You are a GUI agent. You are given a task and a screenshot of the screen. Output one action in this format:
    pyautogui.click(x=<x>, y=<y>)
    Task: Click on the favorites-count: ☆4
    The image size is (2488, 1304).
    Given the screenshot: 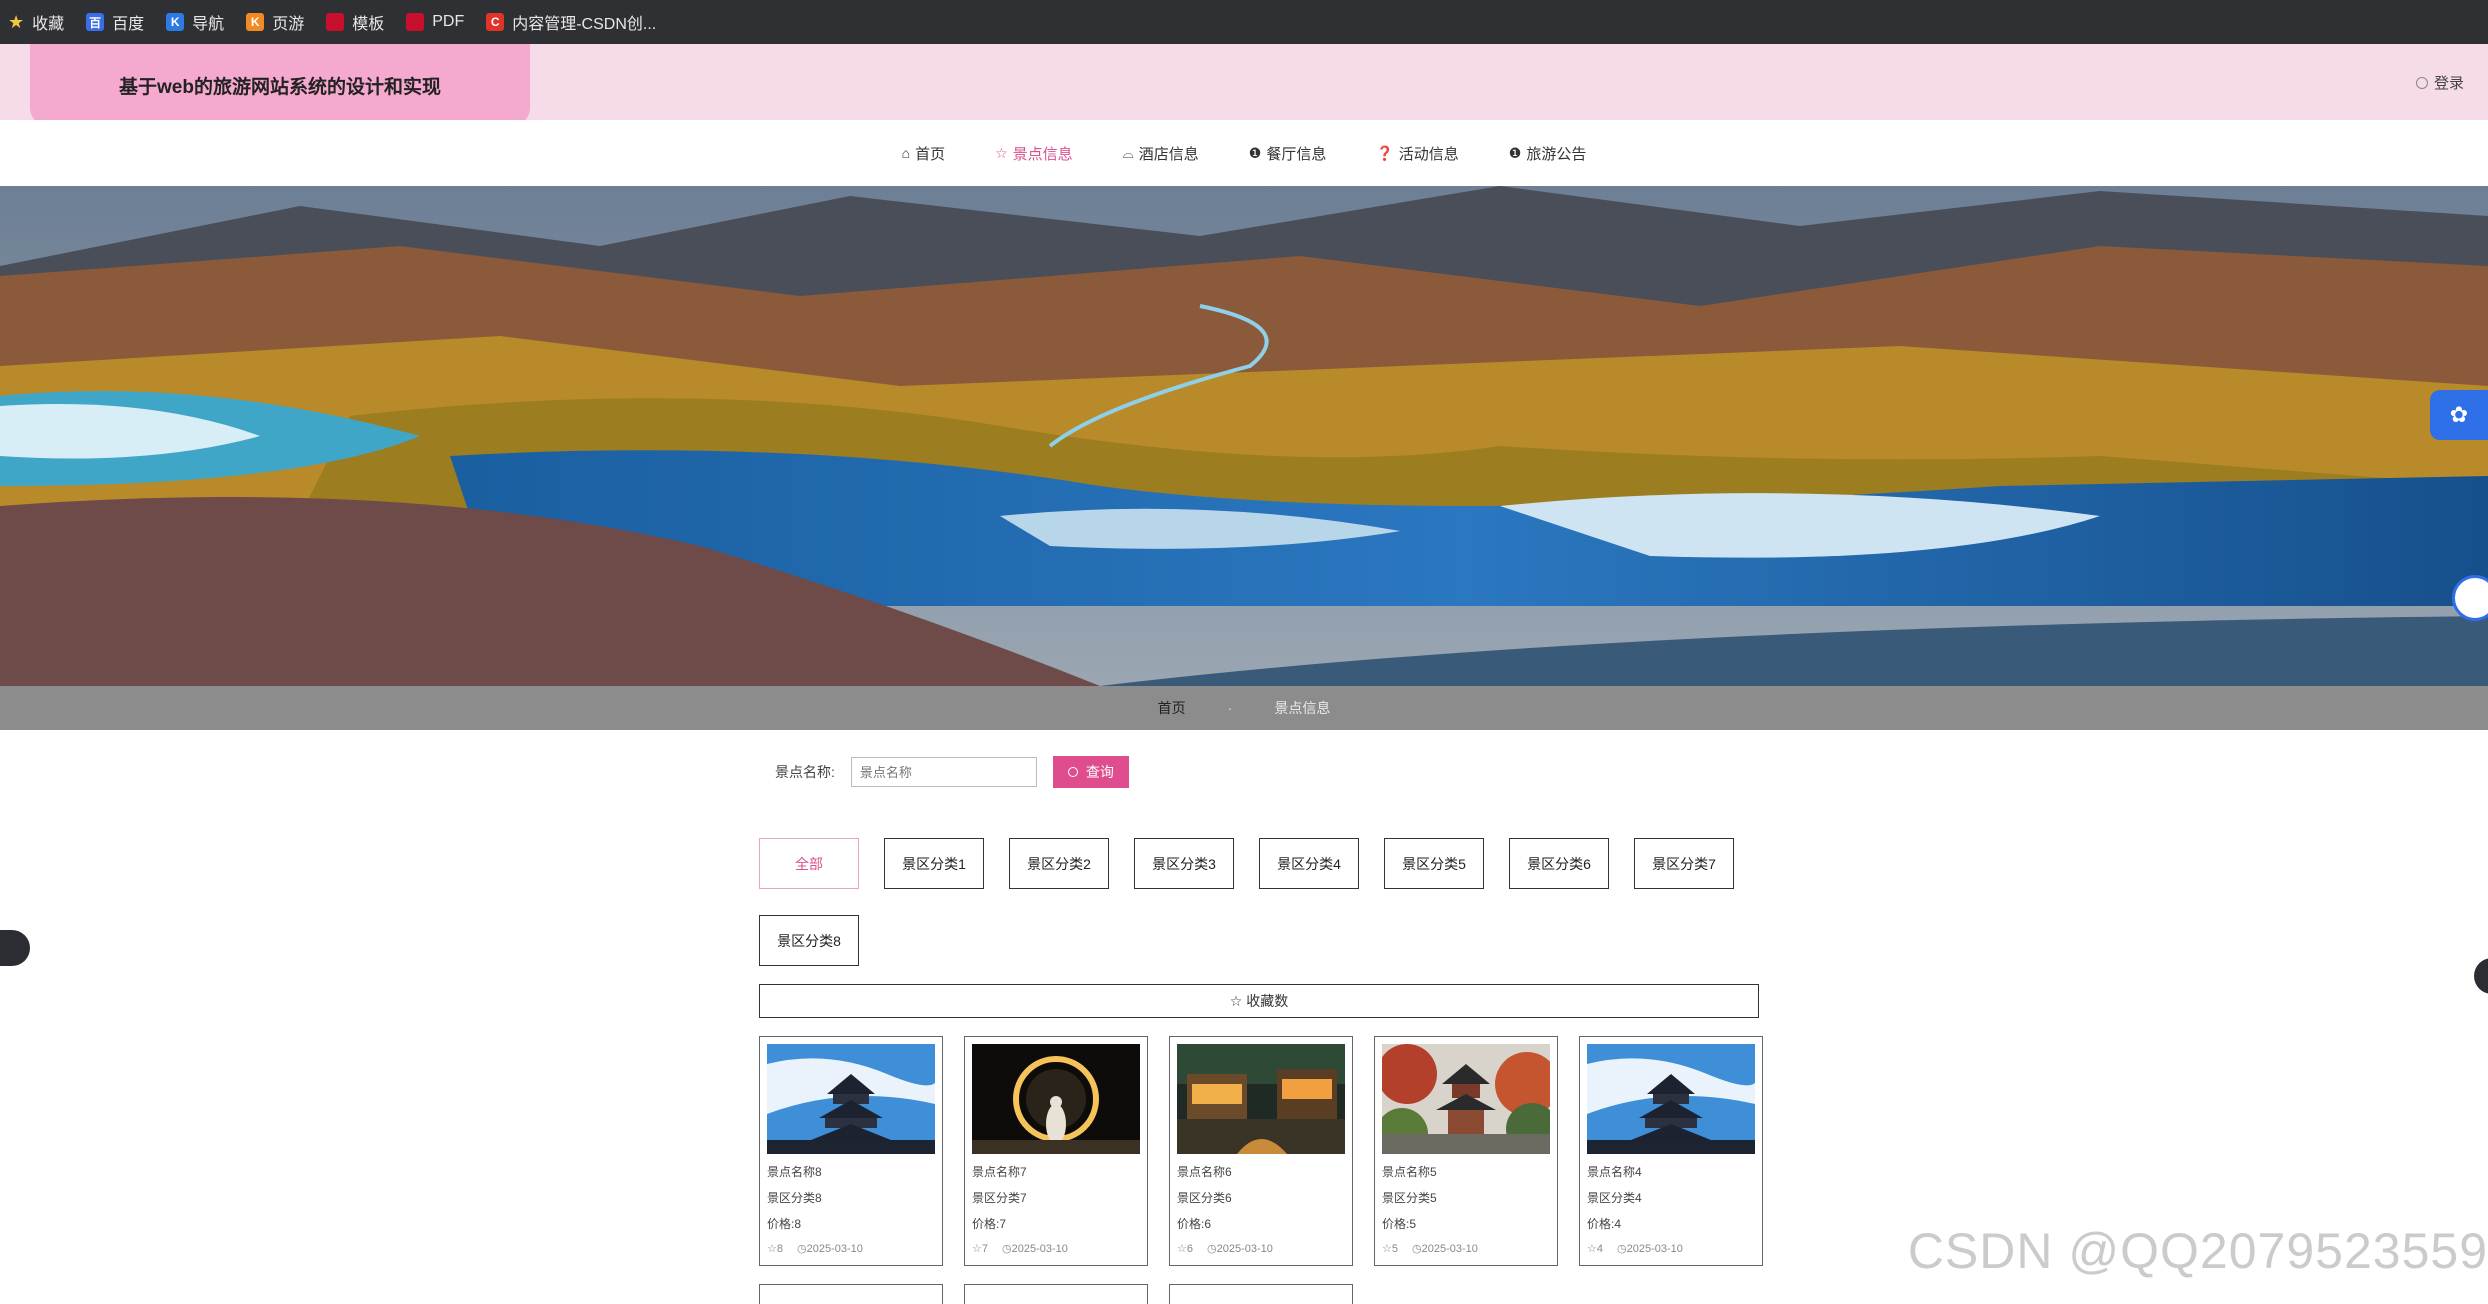 What is the action you would take?
    pyautogui.click(x=1595, y=1248)
    